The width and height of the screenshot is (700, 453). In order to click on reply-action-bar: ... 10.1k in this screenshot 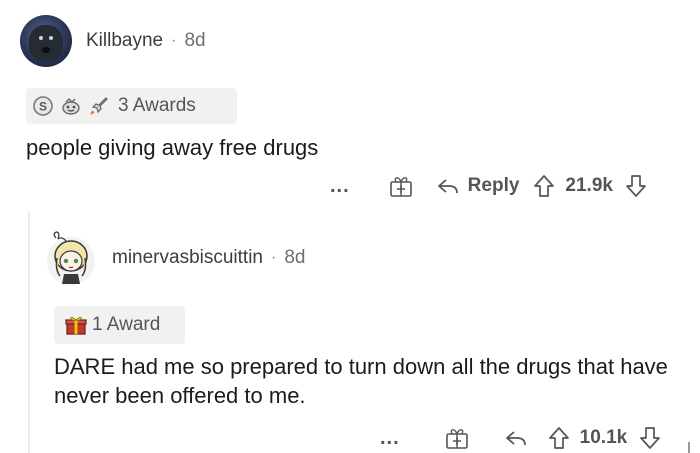, I will do `click(520, 436)`.